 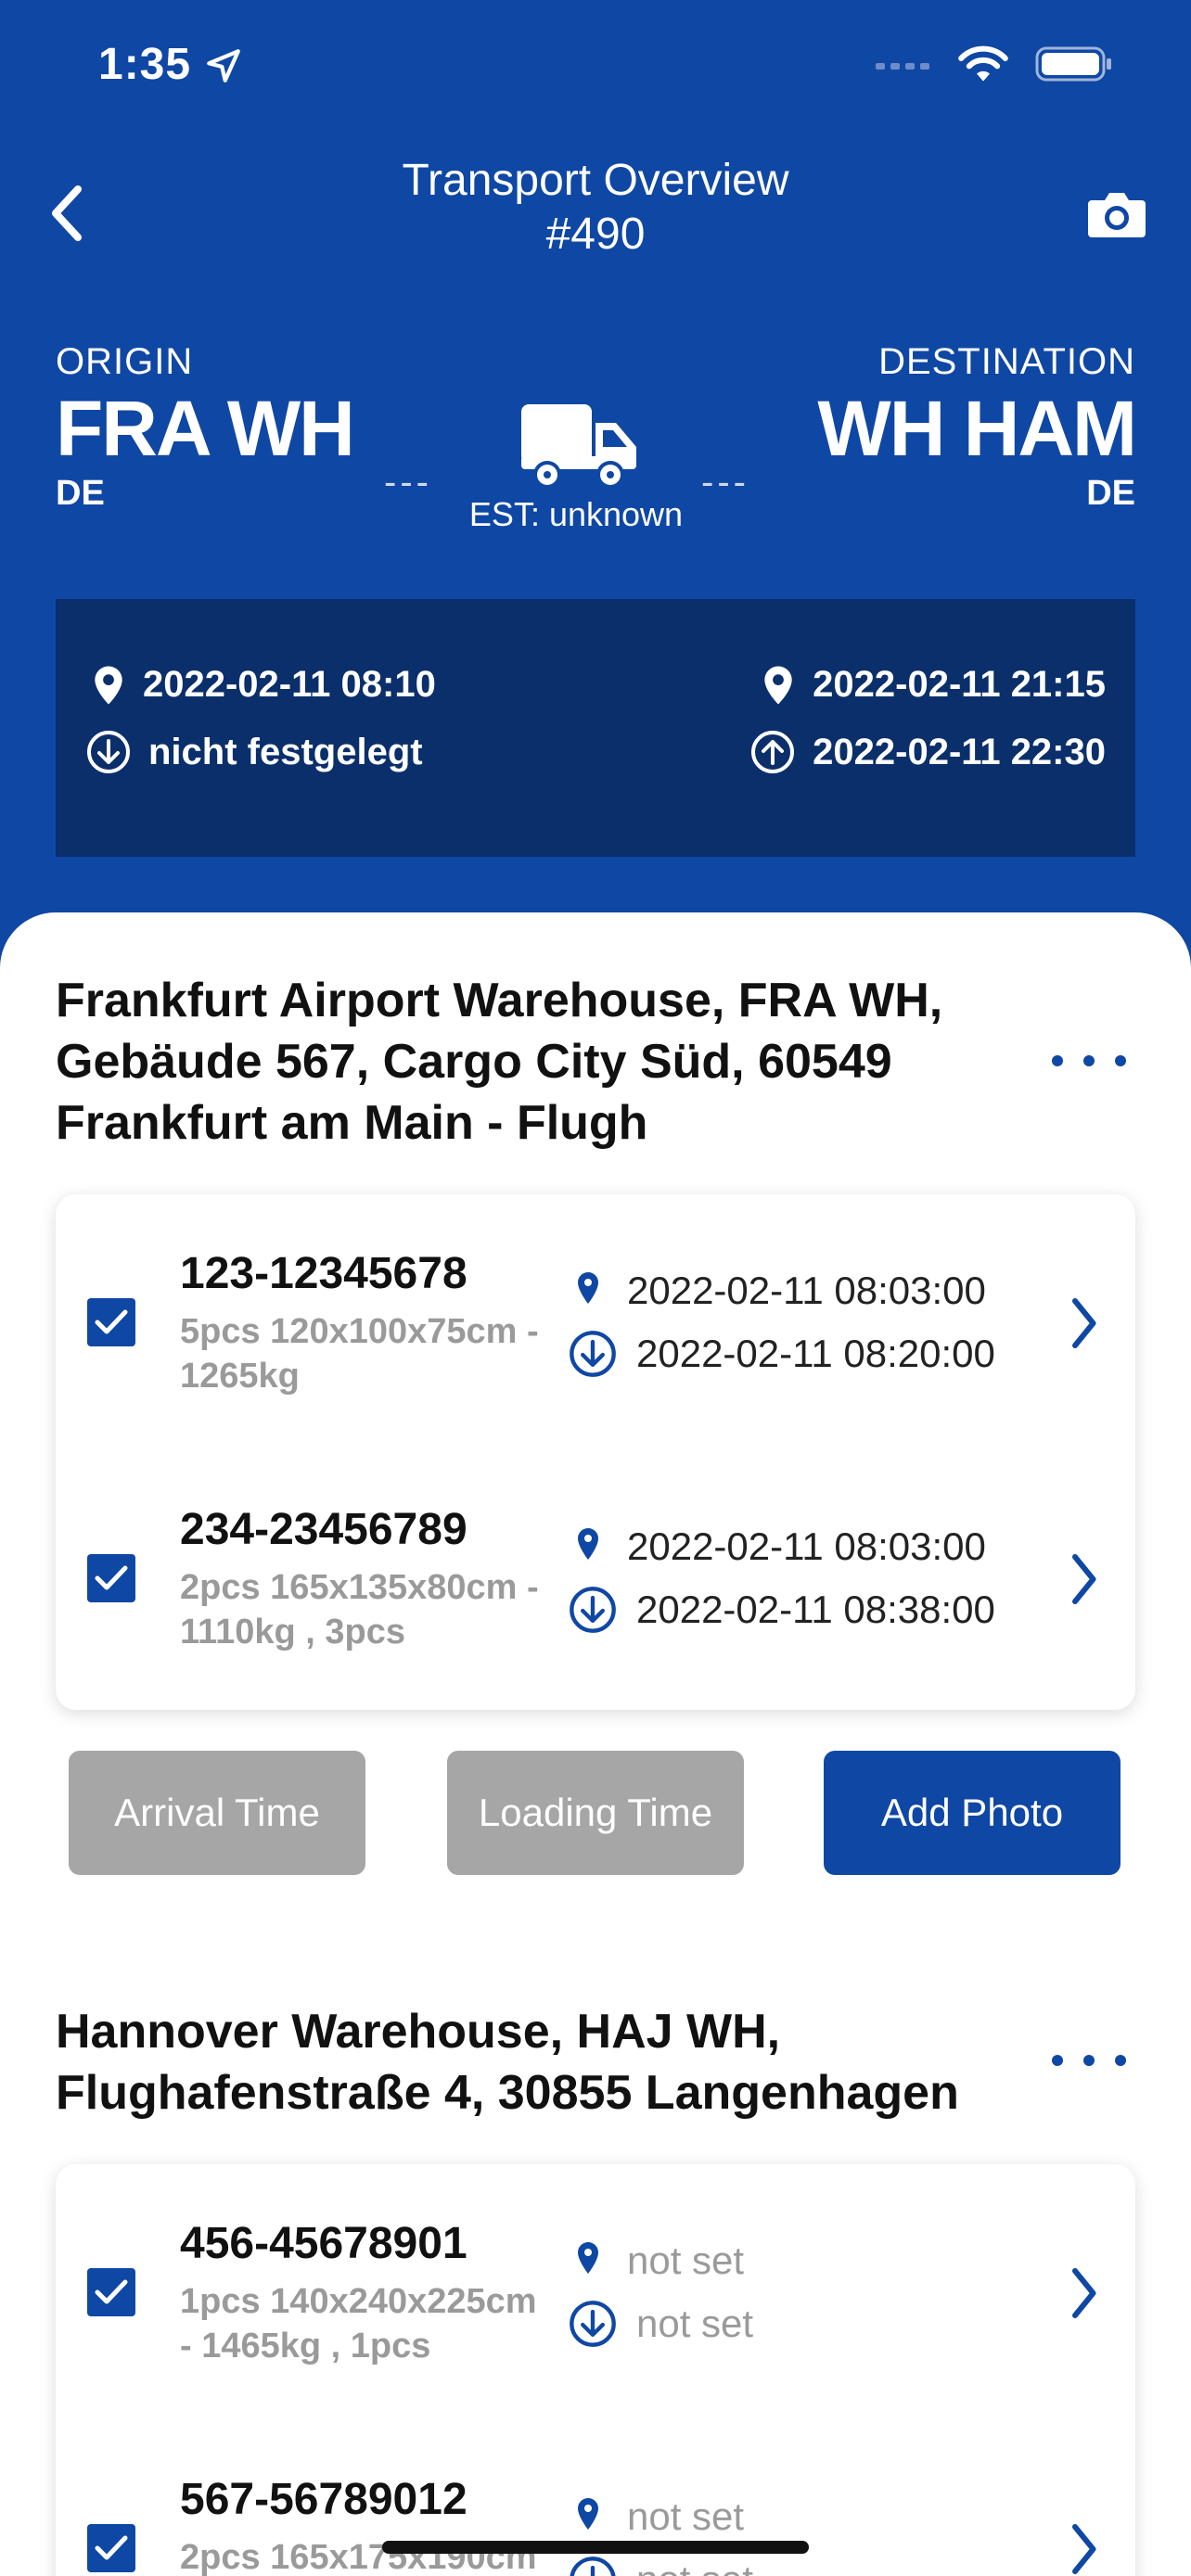 I want to click on shipment-description: 1pcs 140x240x225cm - 1465kg , 1pcs, so click(x=359, y=2324).